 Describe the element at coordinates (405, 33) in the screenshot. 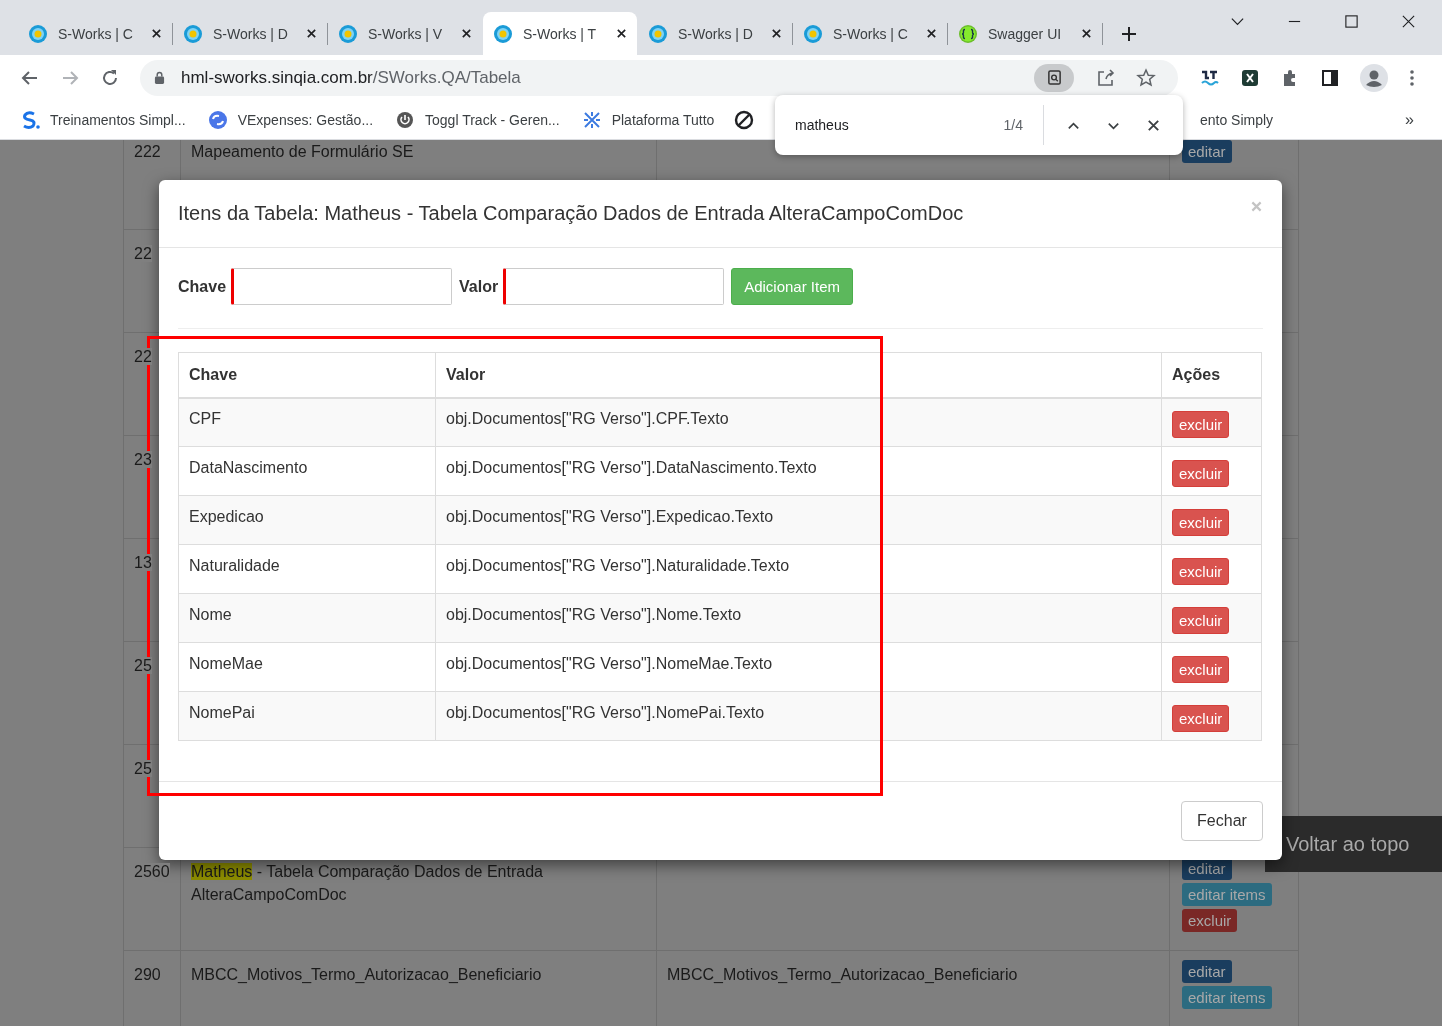

I see `browser-tab: S-Works | V` at that location.